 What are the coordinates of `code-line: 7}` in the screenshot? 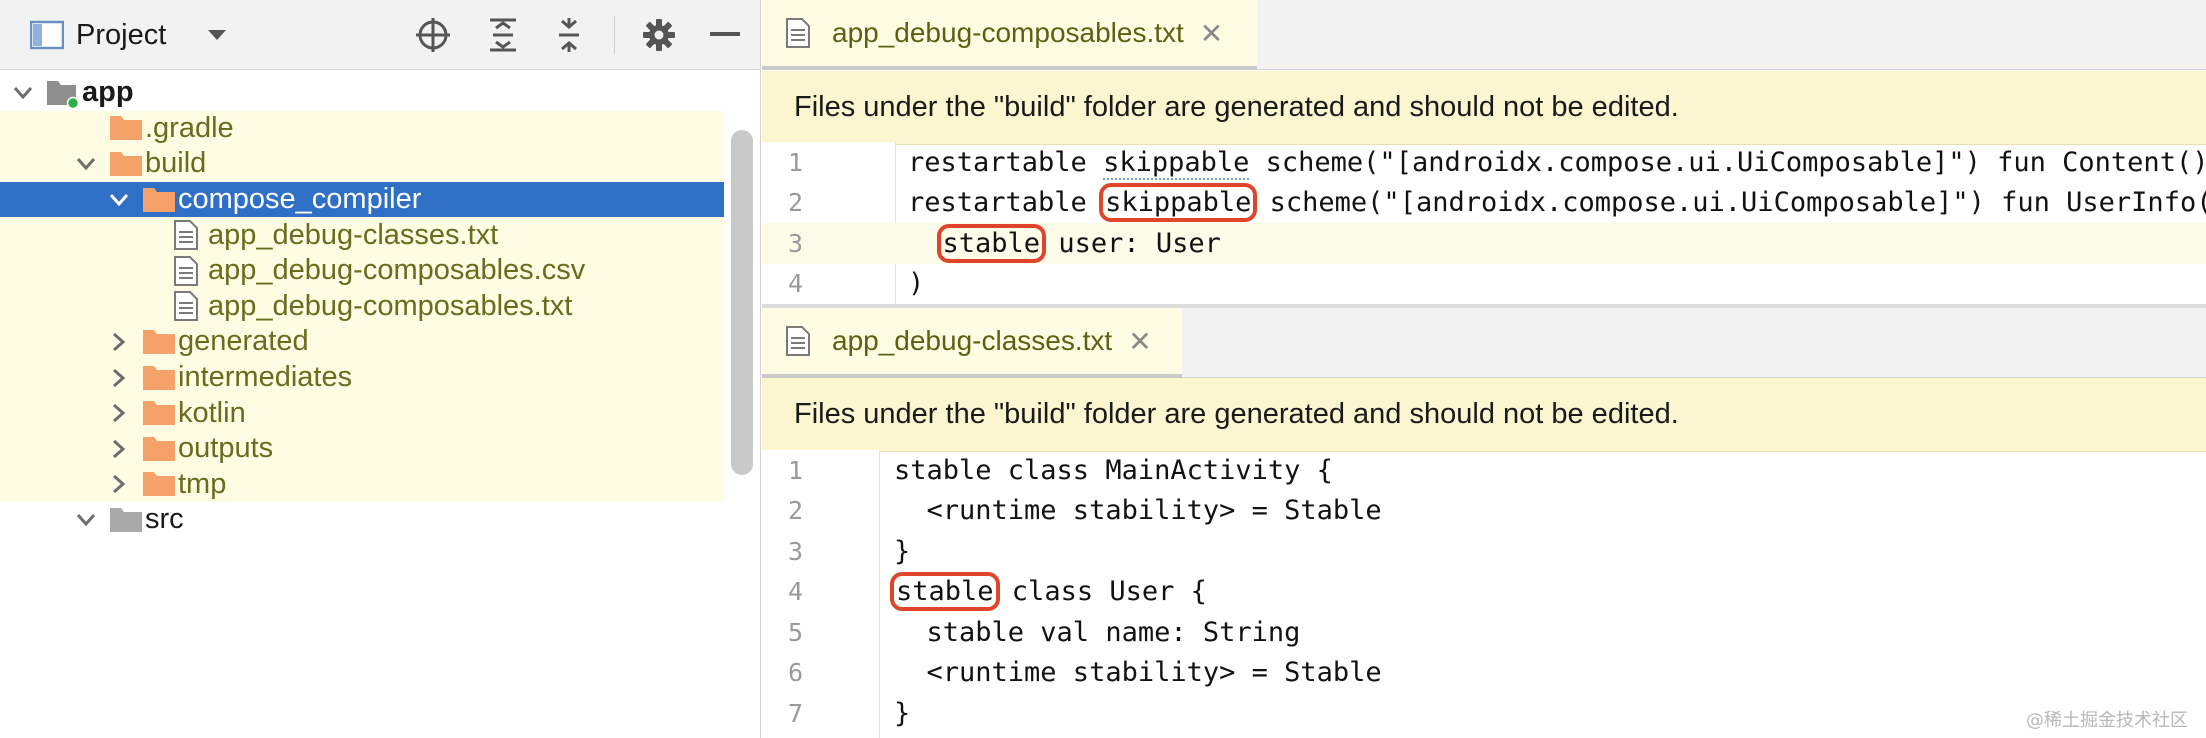 It's located at (1484, 713).